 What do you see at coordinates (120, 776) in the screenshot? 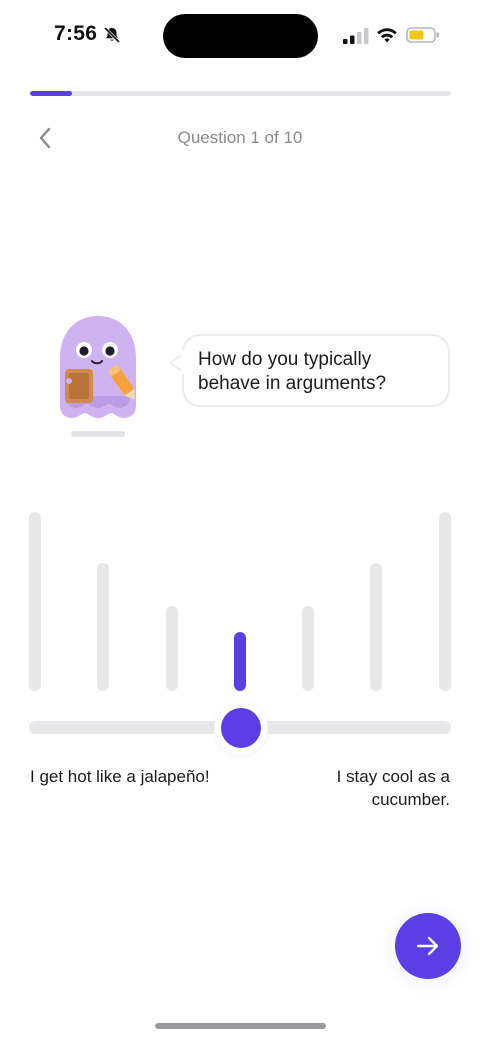
I see `scale-left-label: I get hot like a jalapeño!` at bounding box center [120, 776].